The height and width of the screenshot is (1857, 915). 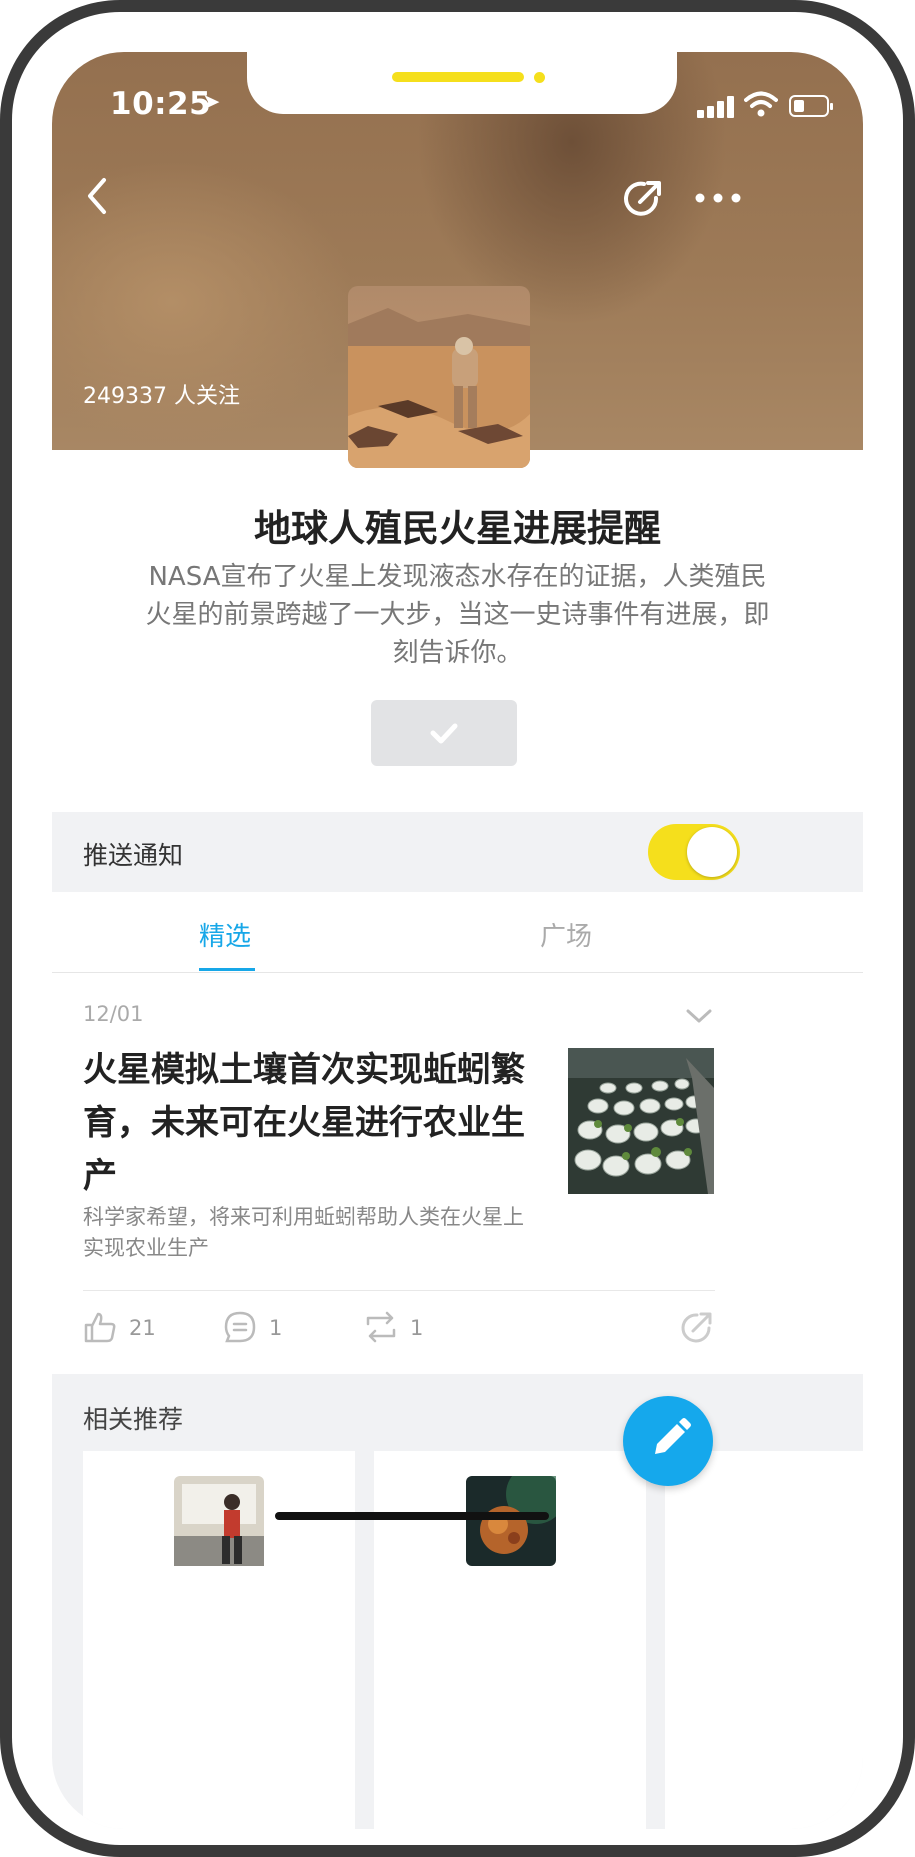 What do you see at coordinates (161, 396) in the screenshot?
I see `followers-count: 249337 人关注` at bounding box center [161, 396].